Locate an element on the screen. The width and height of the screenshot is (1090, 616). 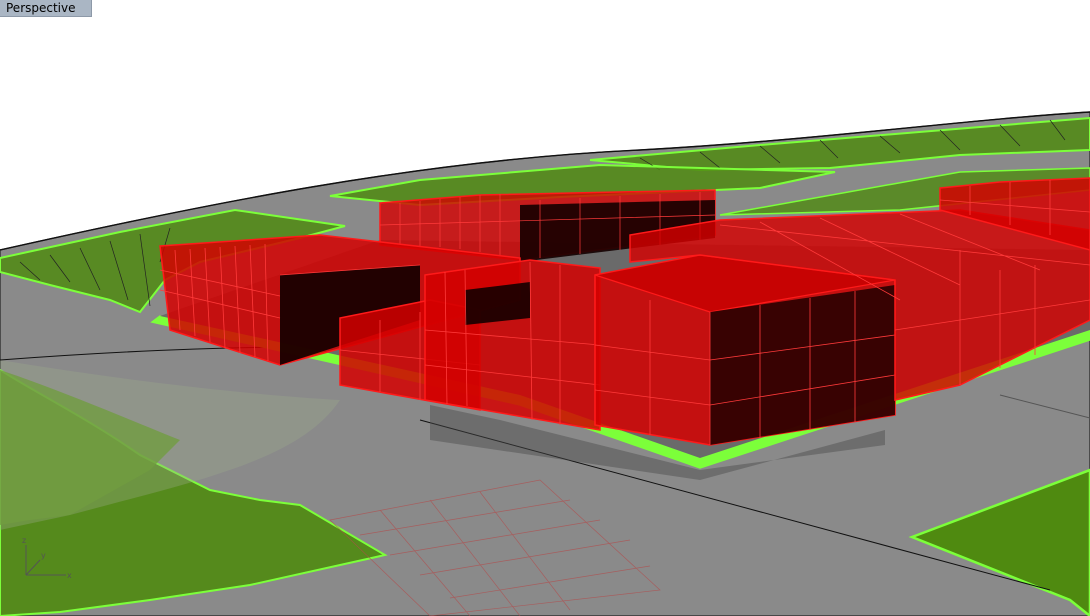
svg-text: z is located at coordinates (24, 540).